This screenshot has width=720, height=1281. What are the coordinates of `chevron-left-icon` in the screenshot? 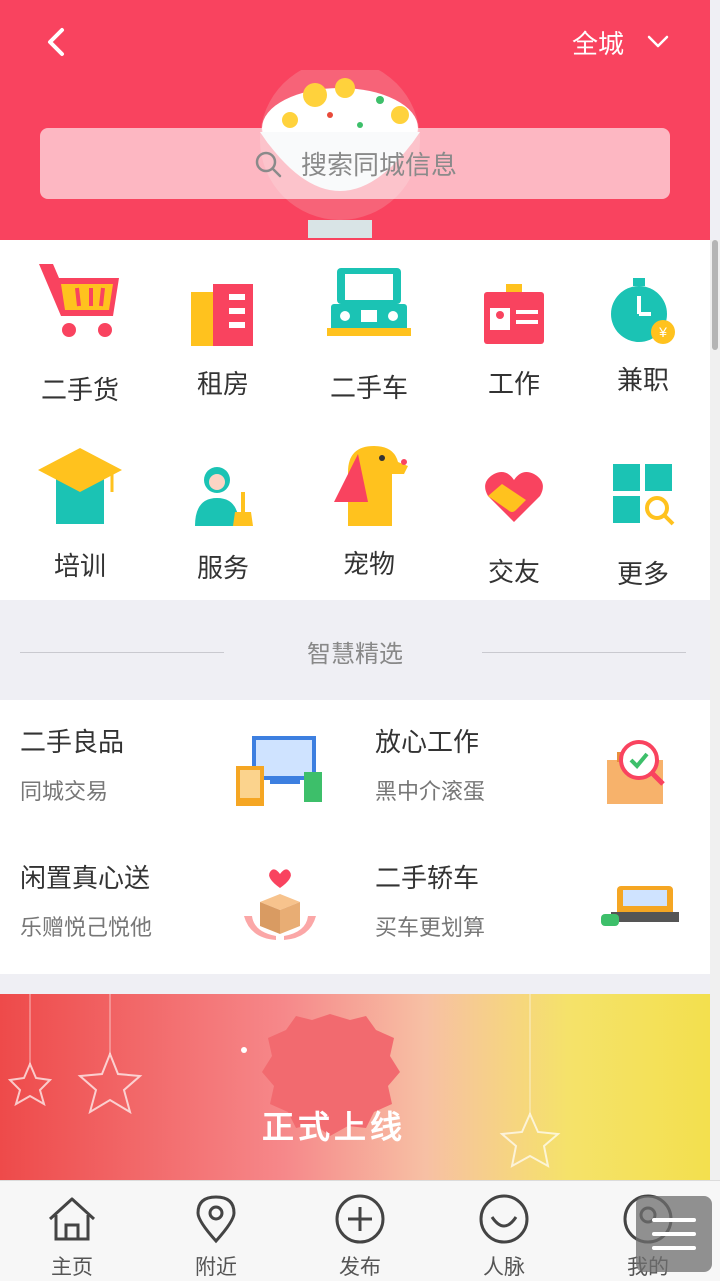 It's located at (56, 42).